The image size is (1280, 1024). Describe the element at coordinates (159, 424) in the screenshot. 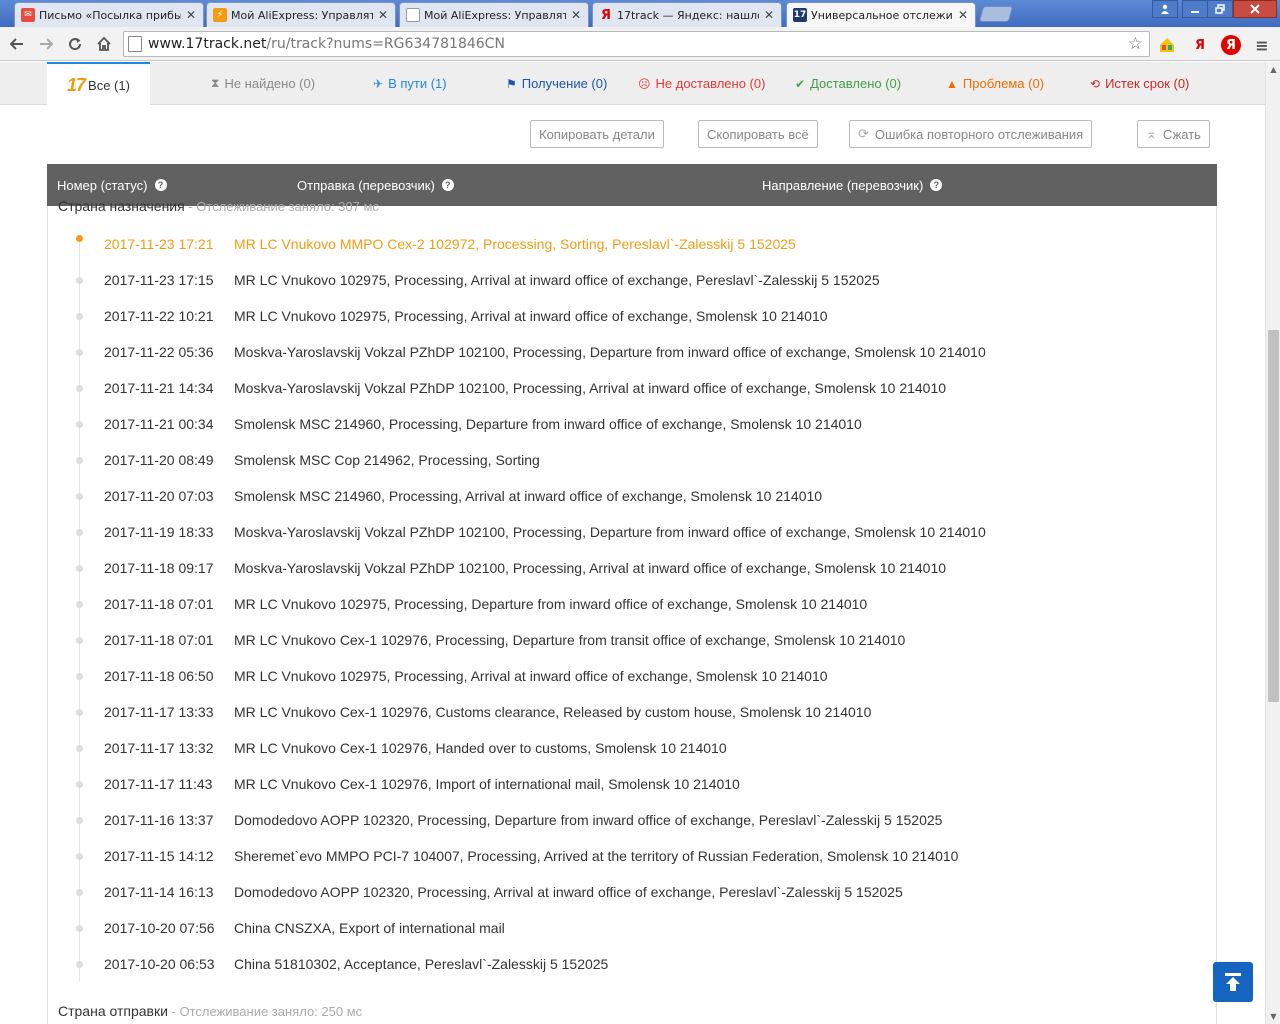

I see `event-datetime: 2017-11-21 00:34` at that location.